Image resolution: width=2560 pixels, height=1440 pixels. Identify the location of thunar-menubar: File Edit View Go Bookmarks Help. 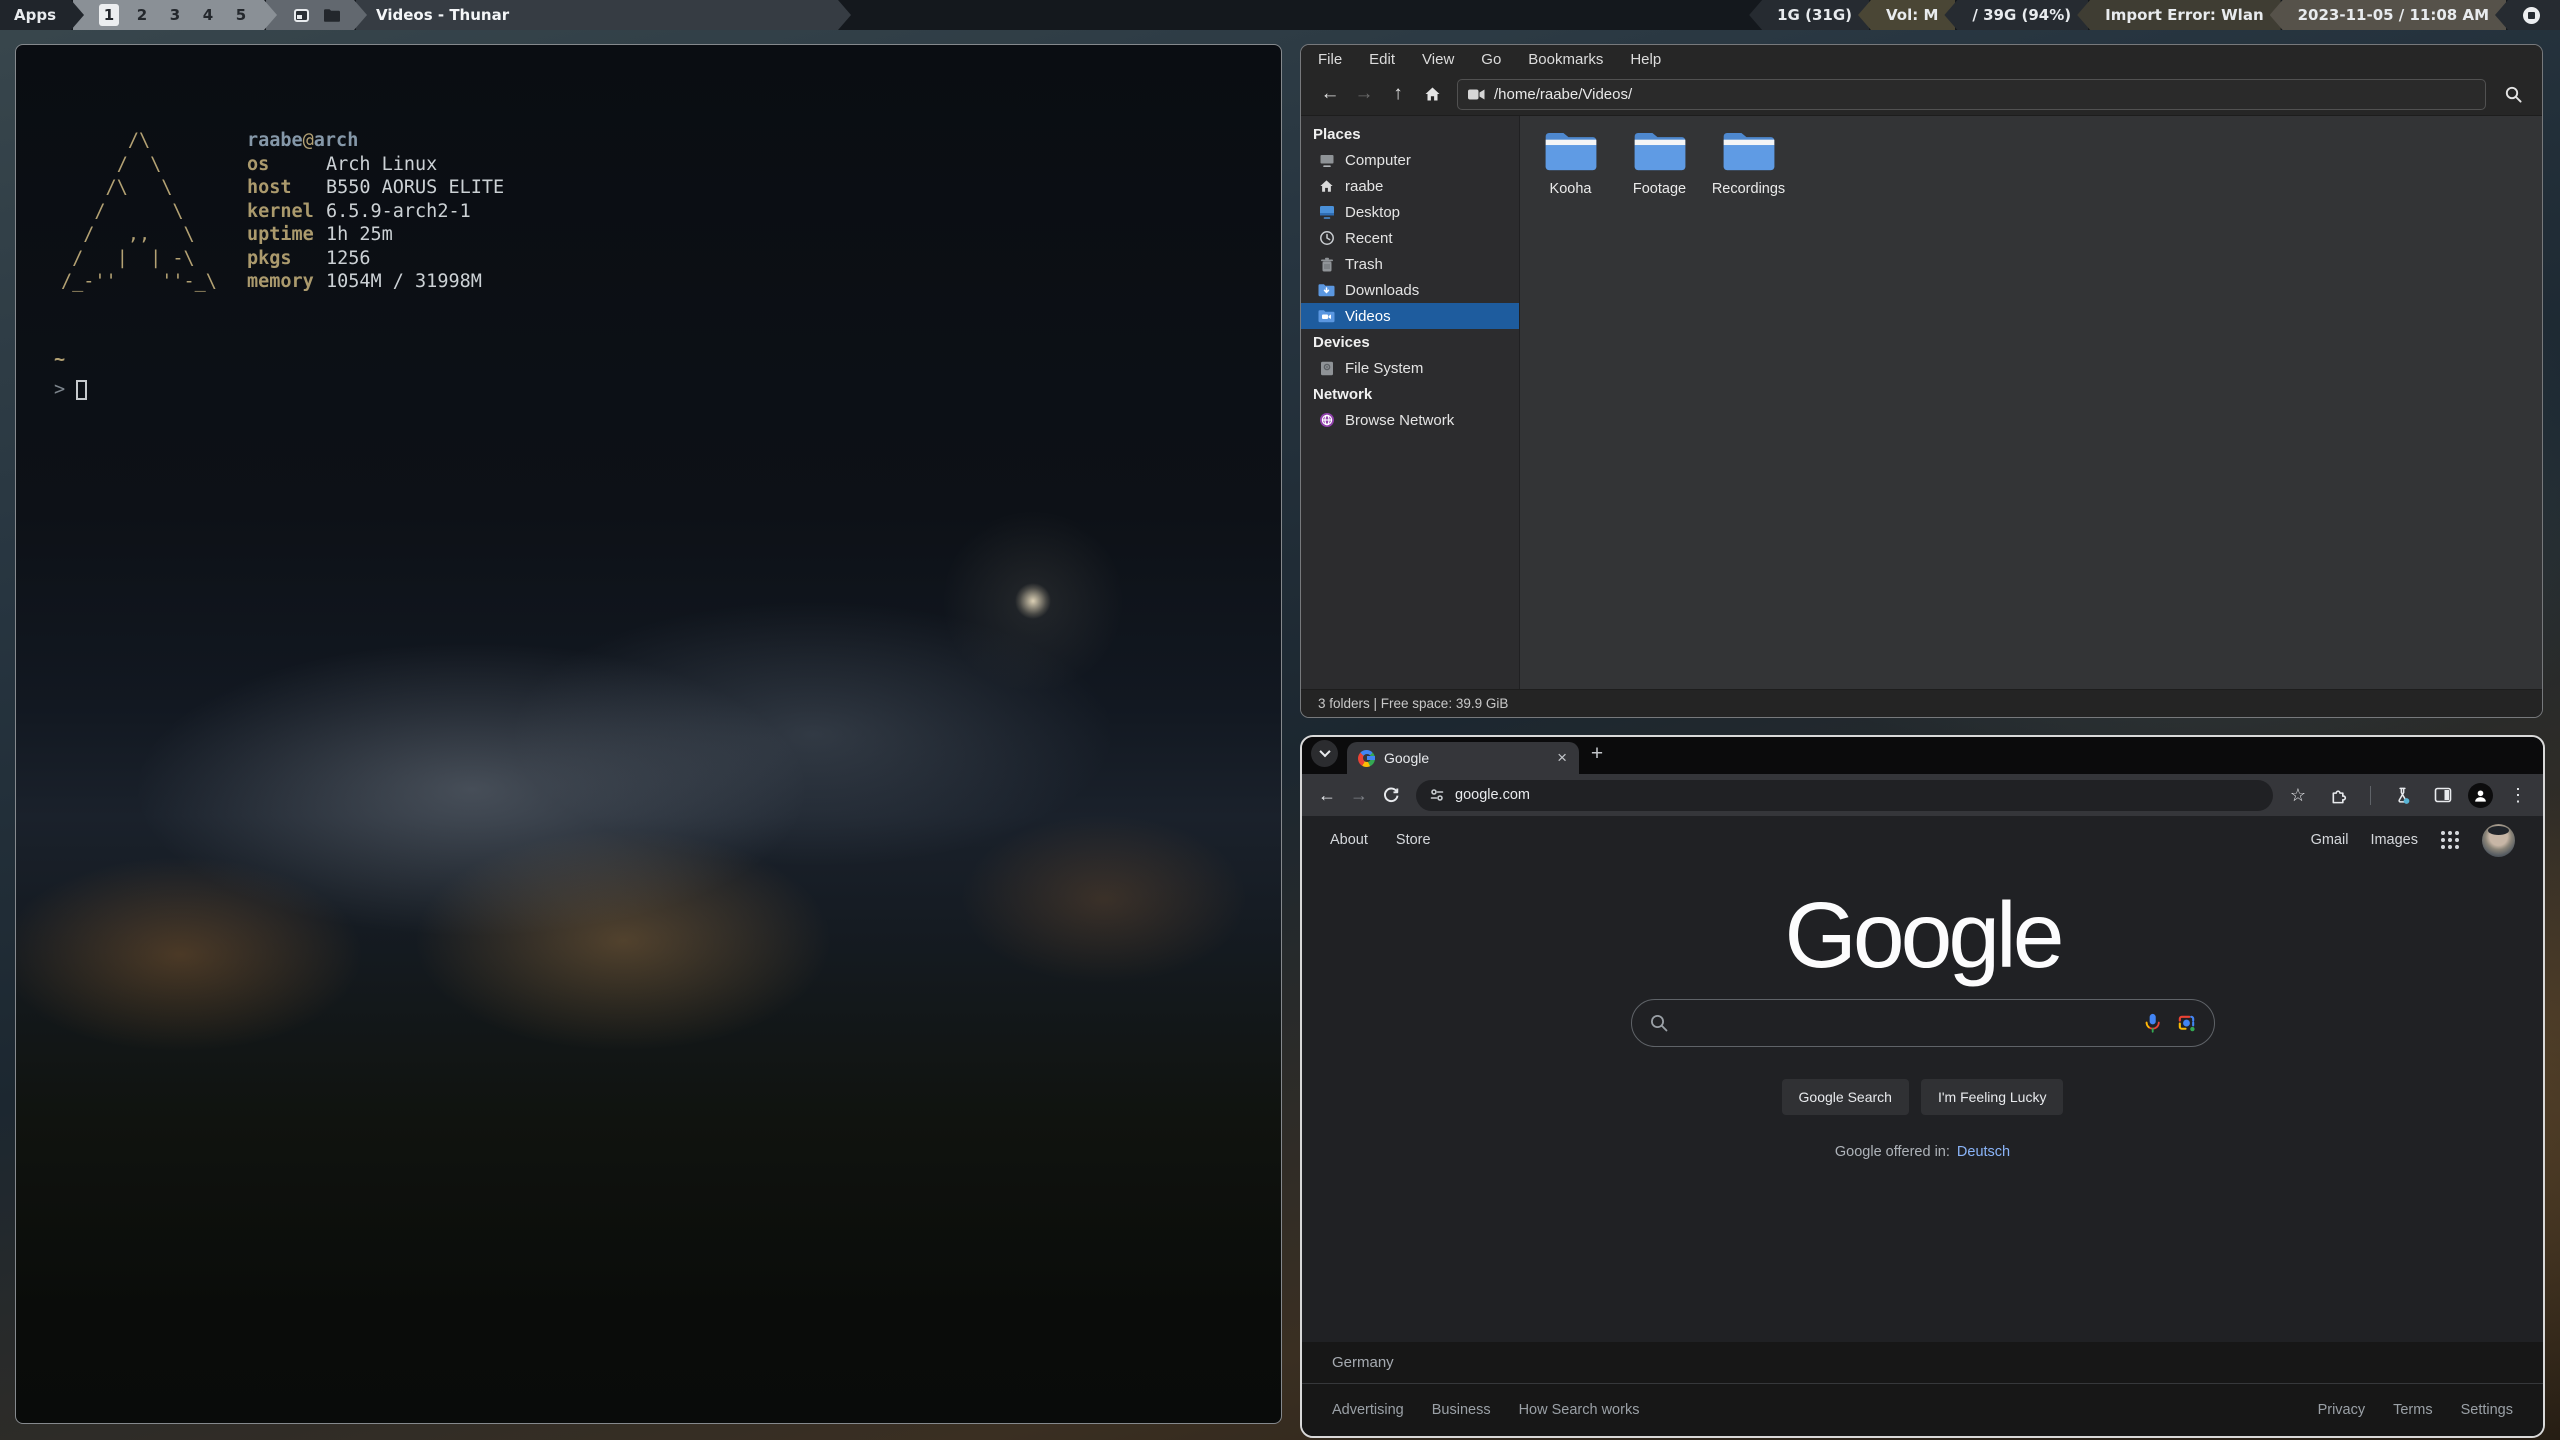
(1921, 59).